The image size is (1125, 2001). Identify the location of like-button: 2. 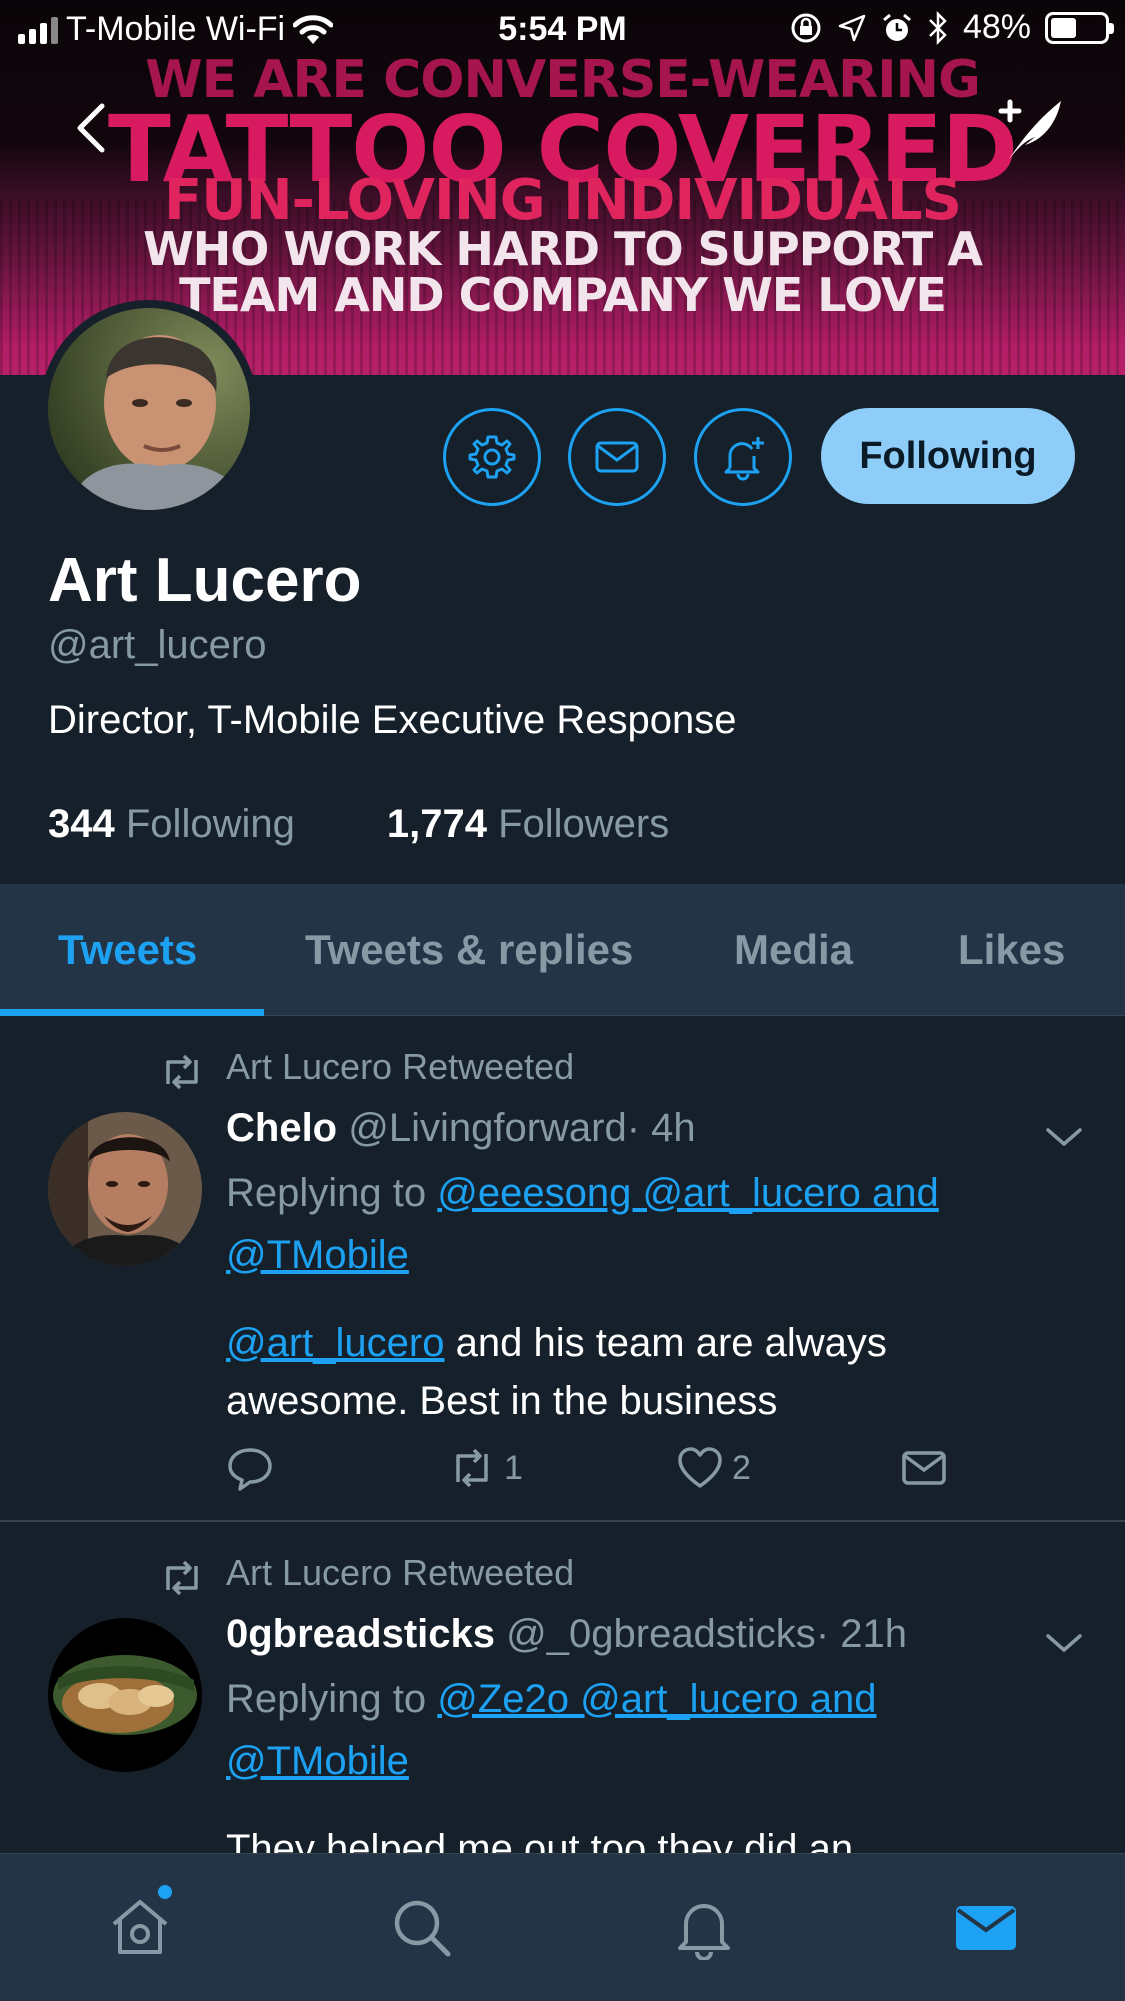
(713, 1468).